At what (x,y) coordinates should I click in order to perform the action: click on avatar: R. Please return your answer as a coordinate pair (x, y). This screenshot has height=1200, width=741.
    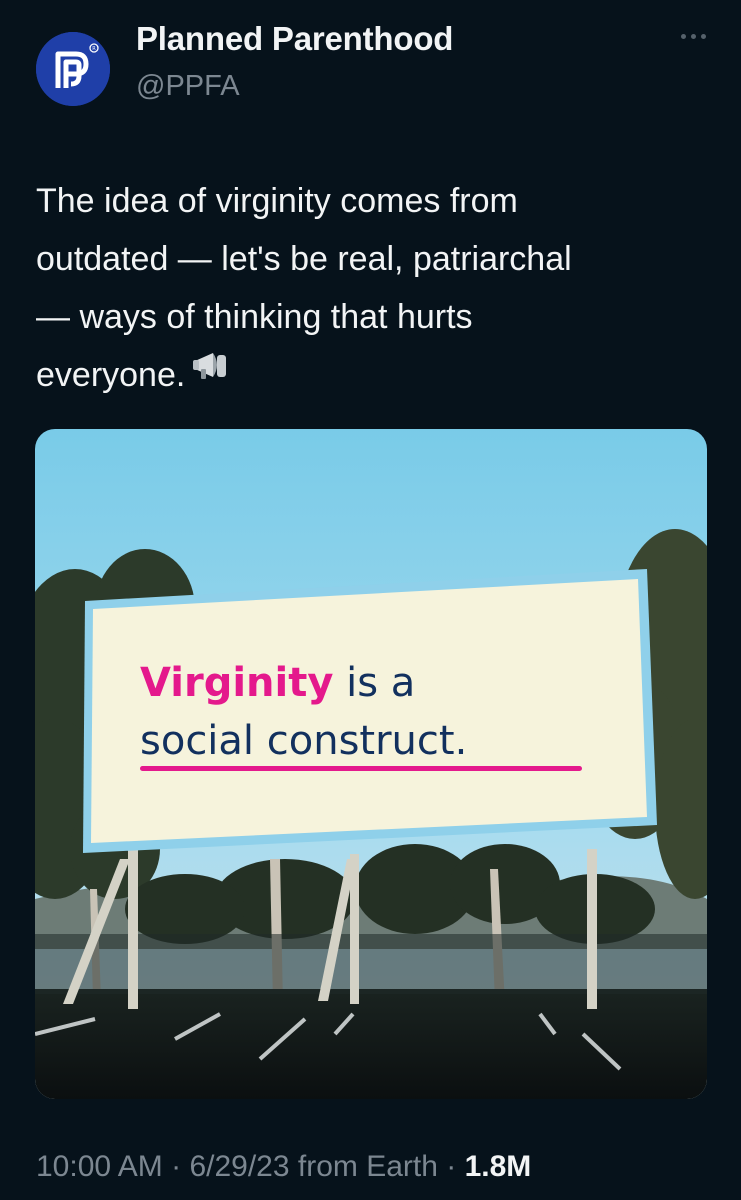
    Looking at the image, I should click on (73, 69).